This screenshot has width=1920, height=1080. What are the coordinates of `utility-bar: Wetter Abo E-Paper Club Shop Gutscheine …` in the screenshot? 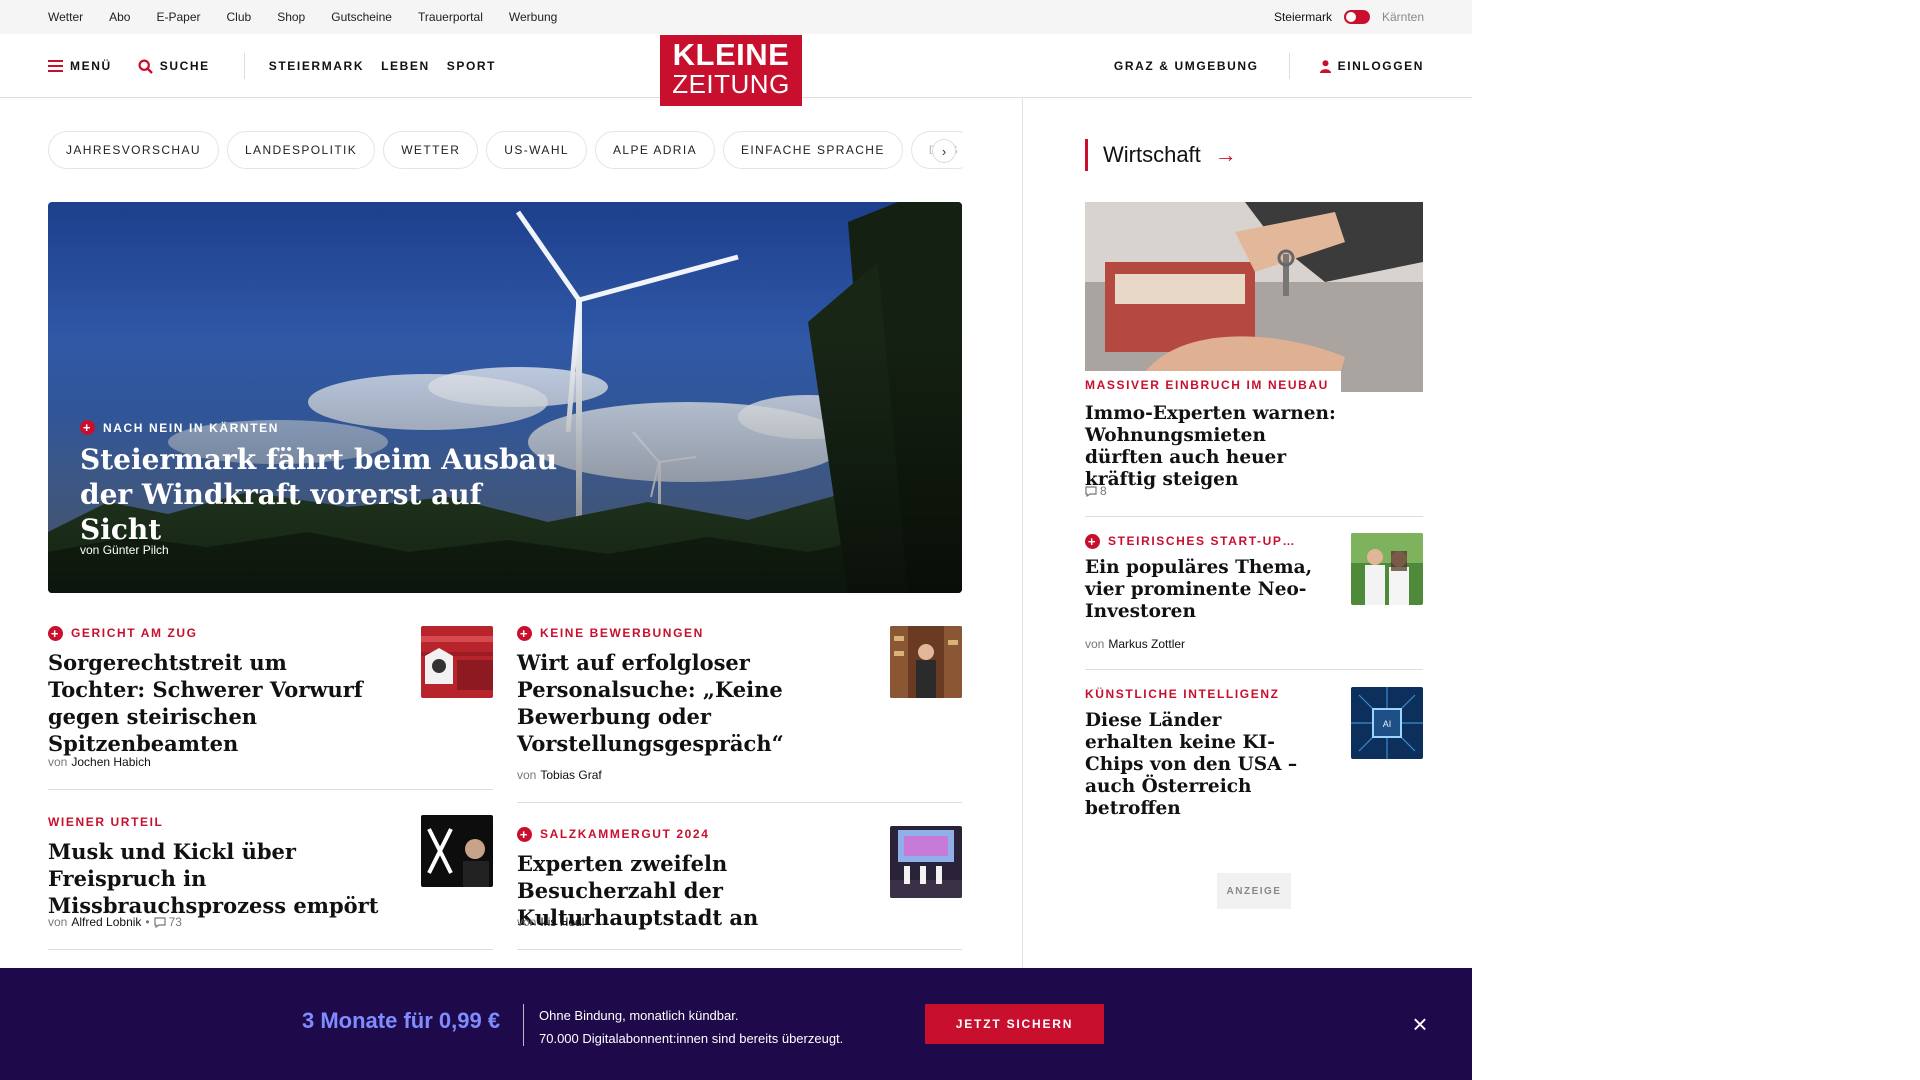 It's located at (736, 17).